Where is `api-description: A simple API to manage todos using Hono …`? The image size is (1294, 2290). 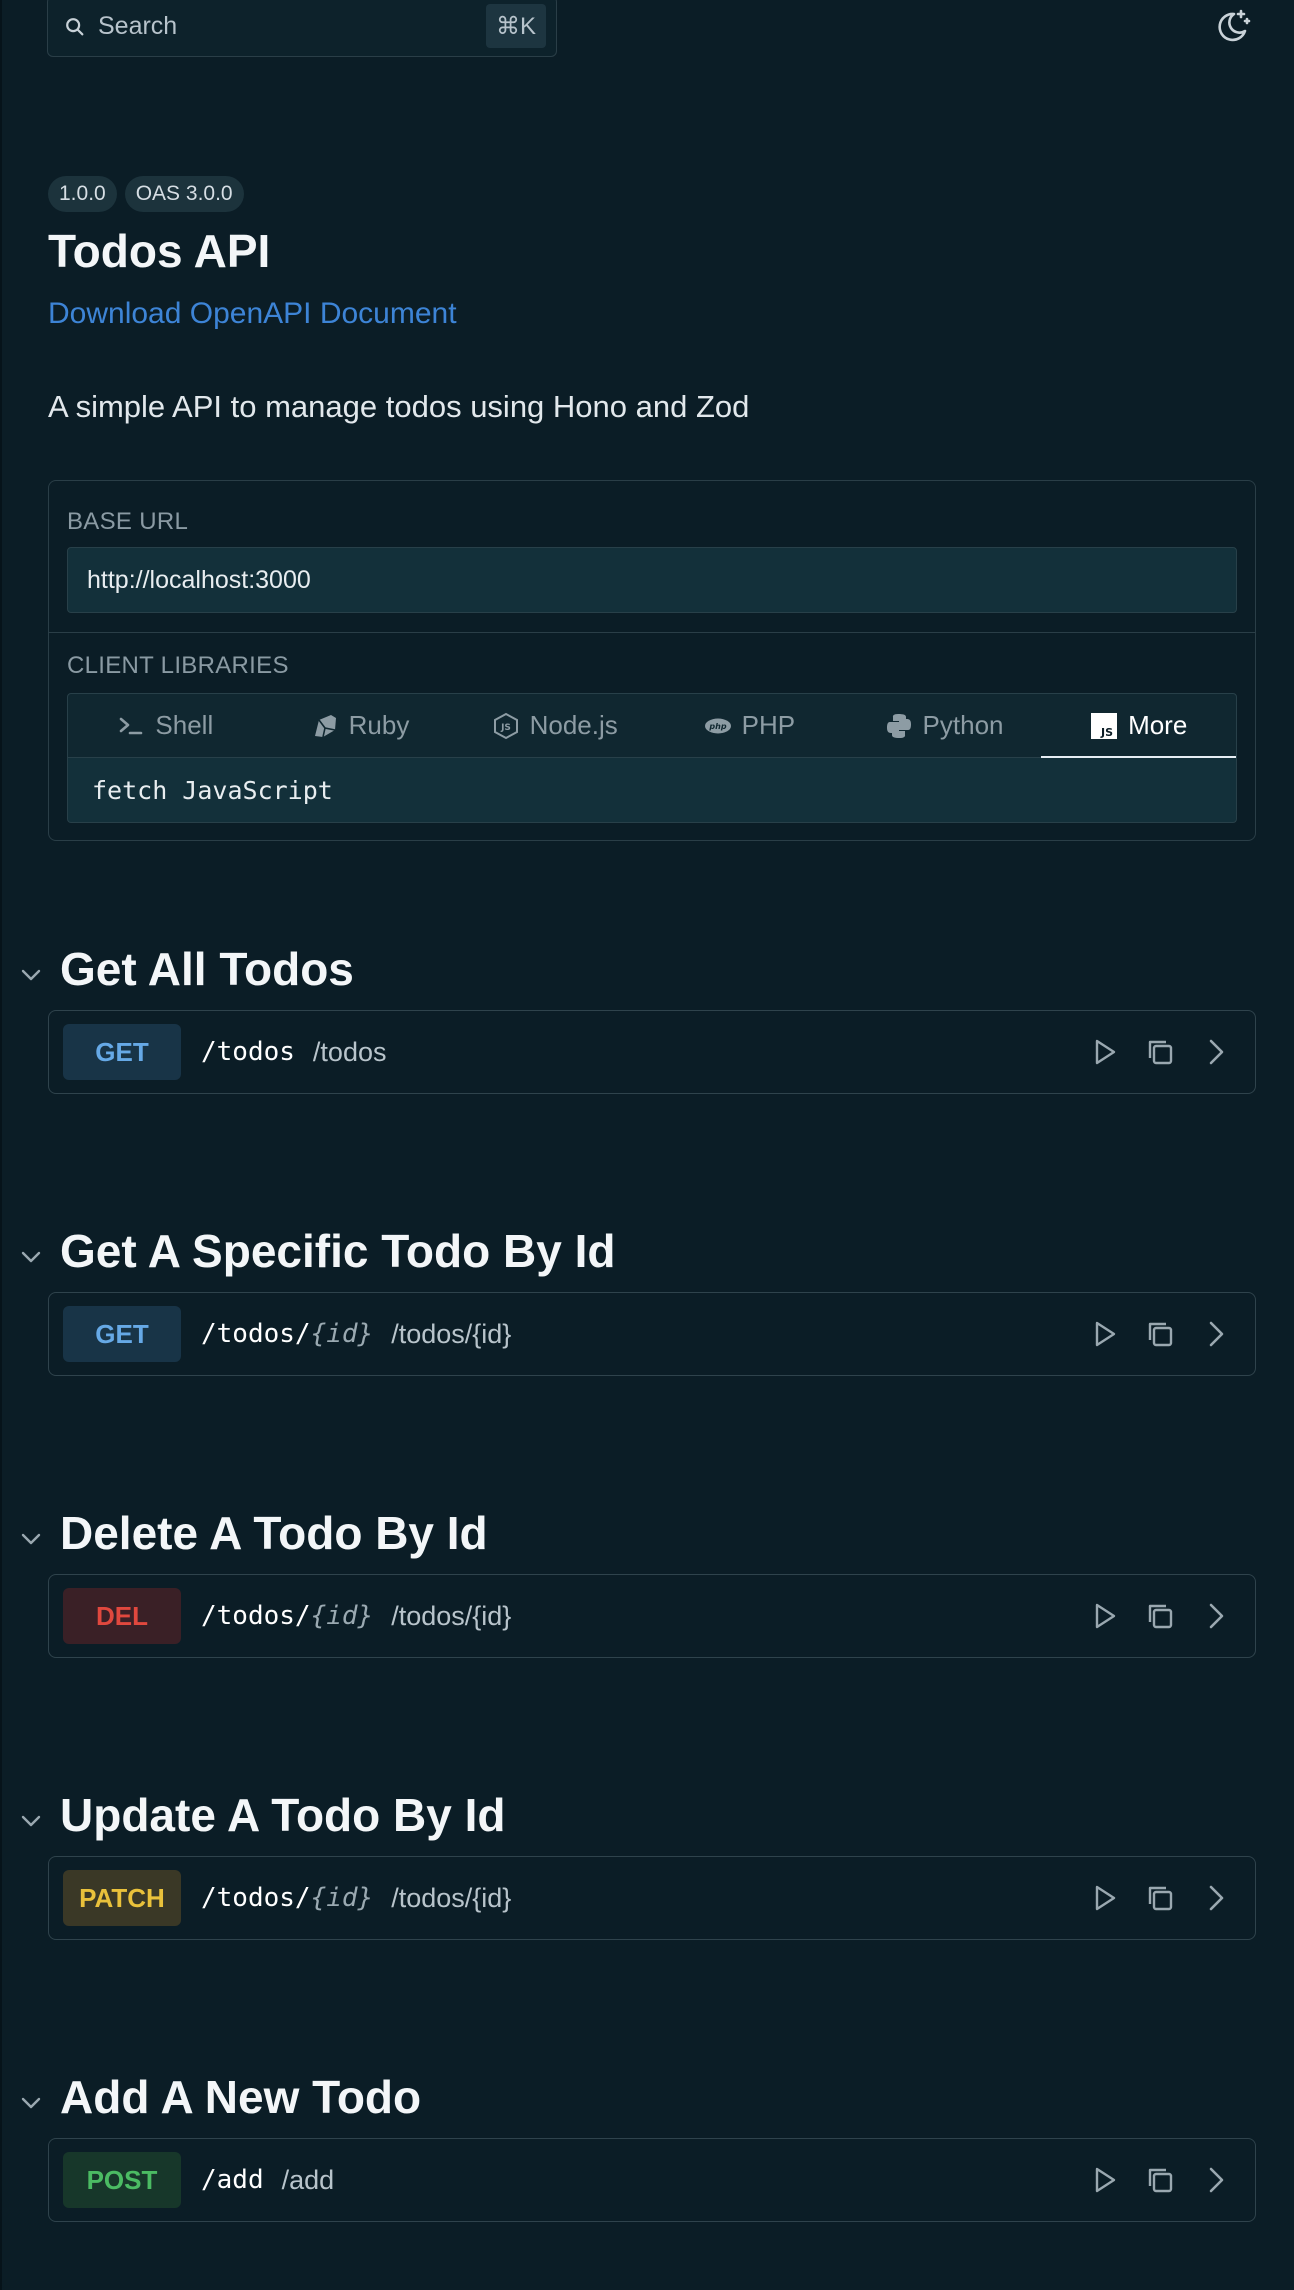
api-description: A simple API to manage todos using Hono … is located at coordinates (399, 406).